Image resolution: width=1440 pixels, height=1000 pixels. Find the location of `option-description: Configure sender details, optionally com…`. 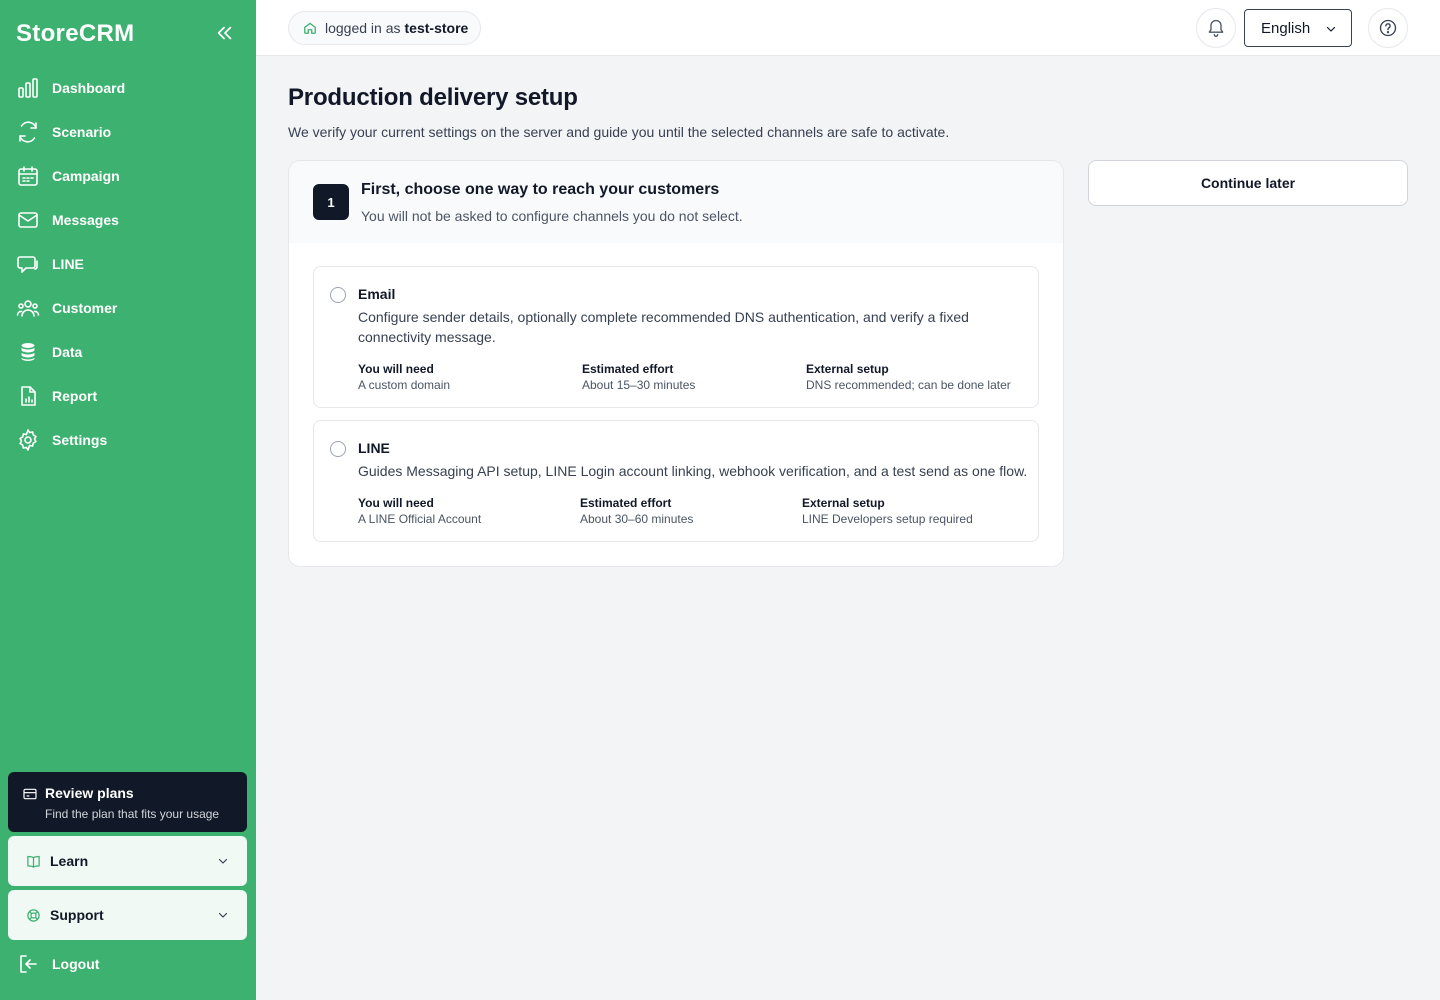

option-description: Configure sender details, optionally com… is located at coordinates (663, 327).